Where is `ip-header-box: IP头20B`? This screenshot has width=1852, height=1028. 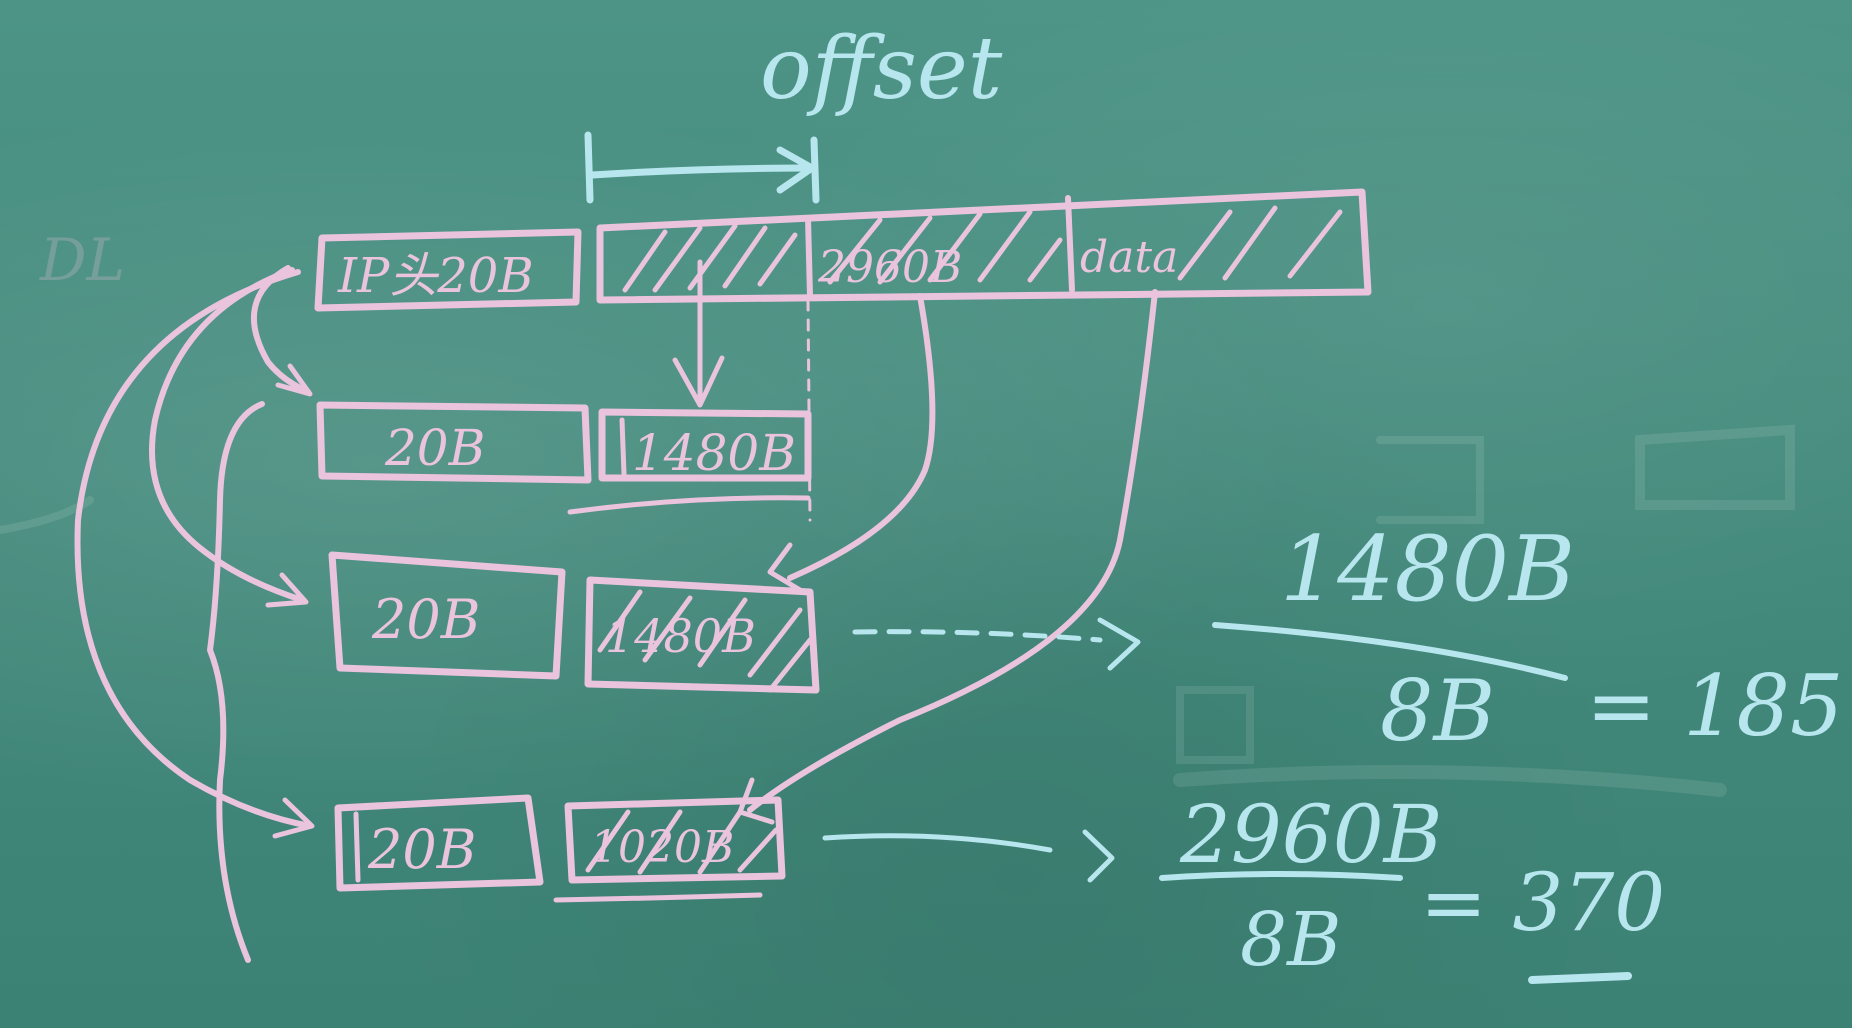
ip-header-box: IP头20B is located at coordinates (448, 270).